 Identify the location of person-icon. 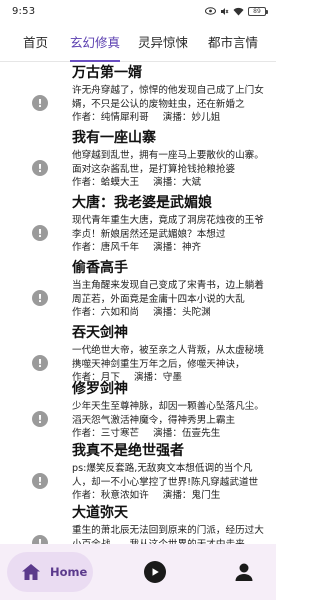
(244, 572).